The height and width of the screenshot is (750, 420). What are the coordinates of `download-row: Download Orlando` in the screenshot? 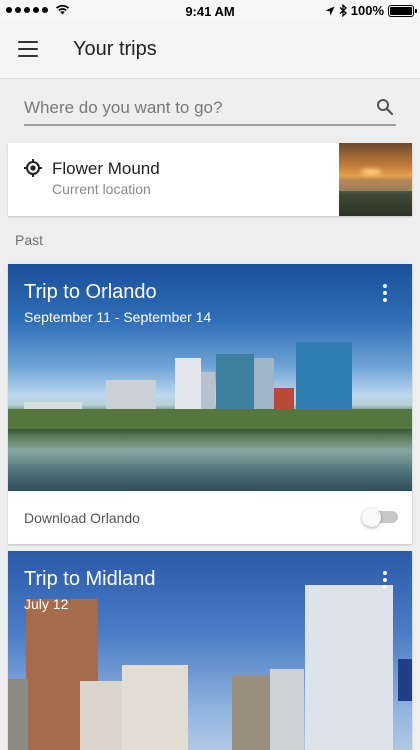 It's located at (210, 517).